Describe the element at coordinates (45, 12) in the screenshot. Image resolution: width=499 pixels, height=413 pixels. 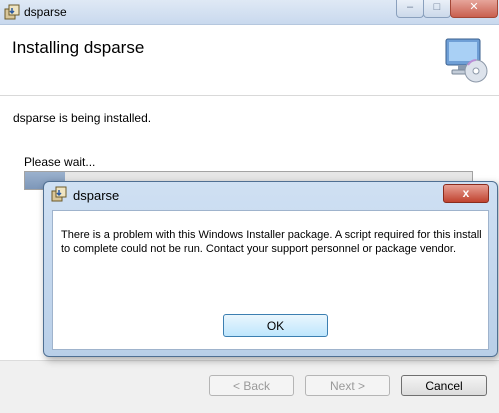
I see `window-title: dsparse` at that location.